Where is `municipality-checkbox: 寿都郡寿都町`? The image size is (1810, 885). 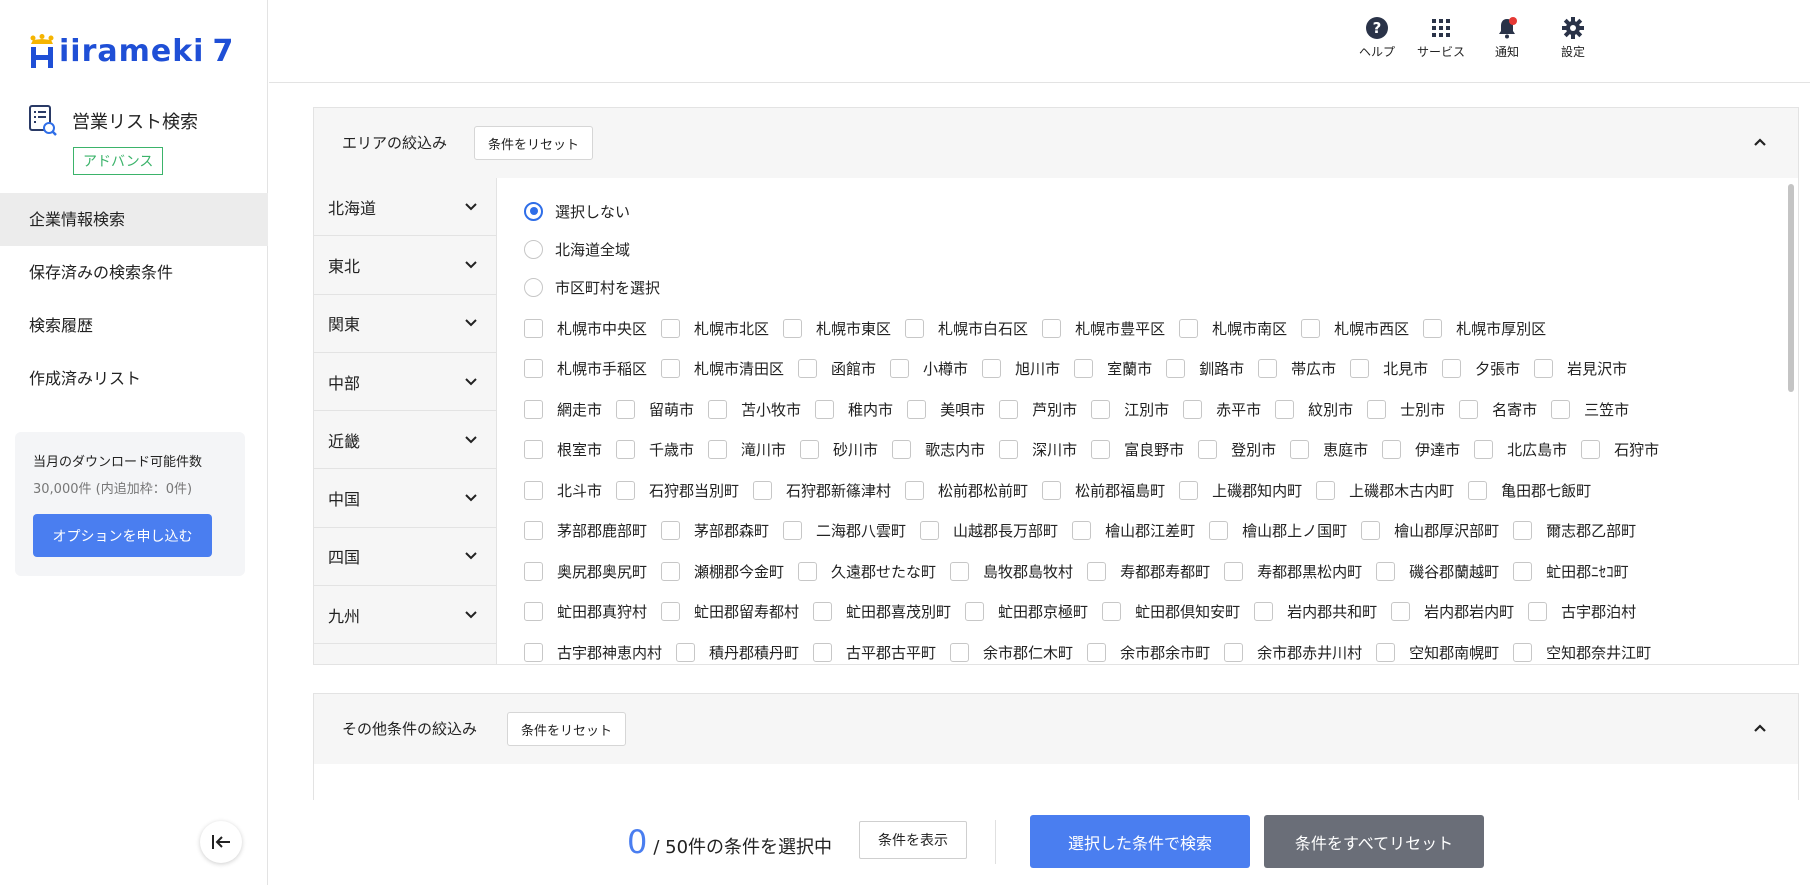
municipality-checkbox: 寿都郡寿都町 is located at coordinates (1148, 571).